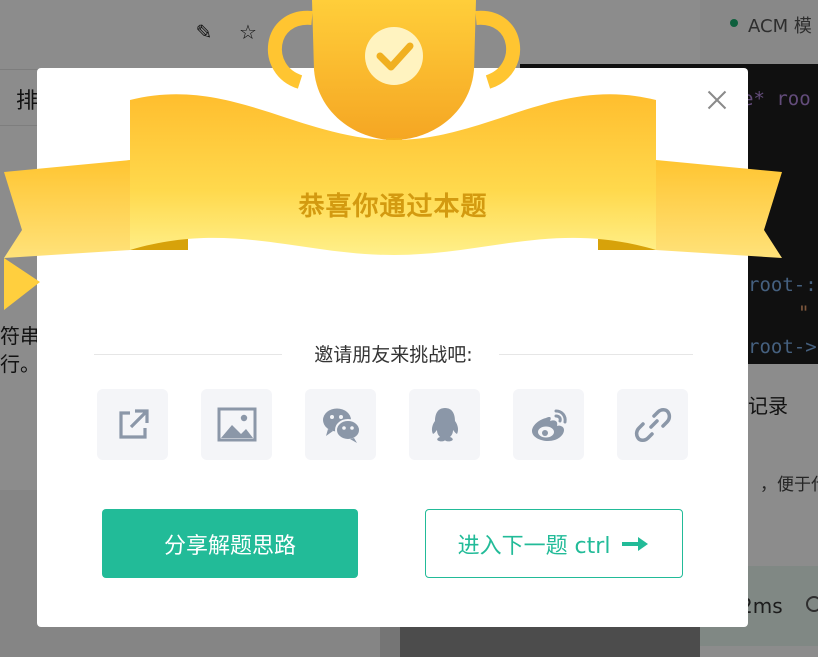 The width and height of the screenshot is (818, 657). I want to click on external-link-icon, so click(133, 423).